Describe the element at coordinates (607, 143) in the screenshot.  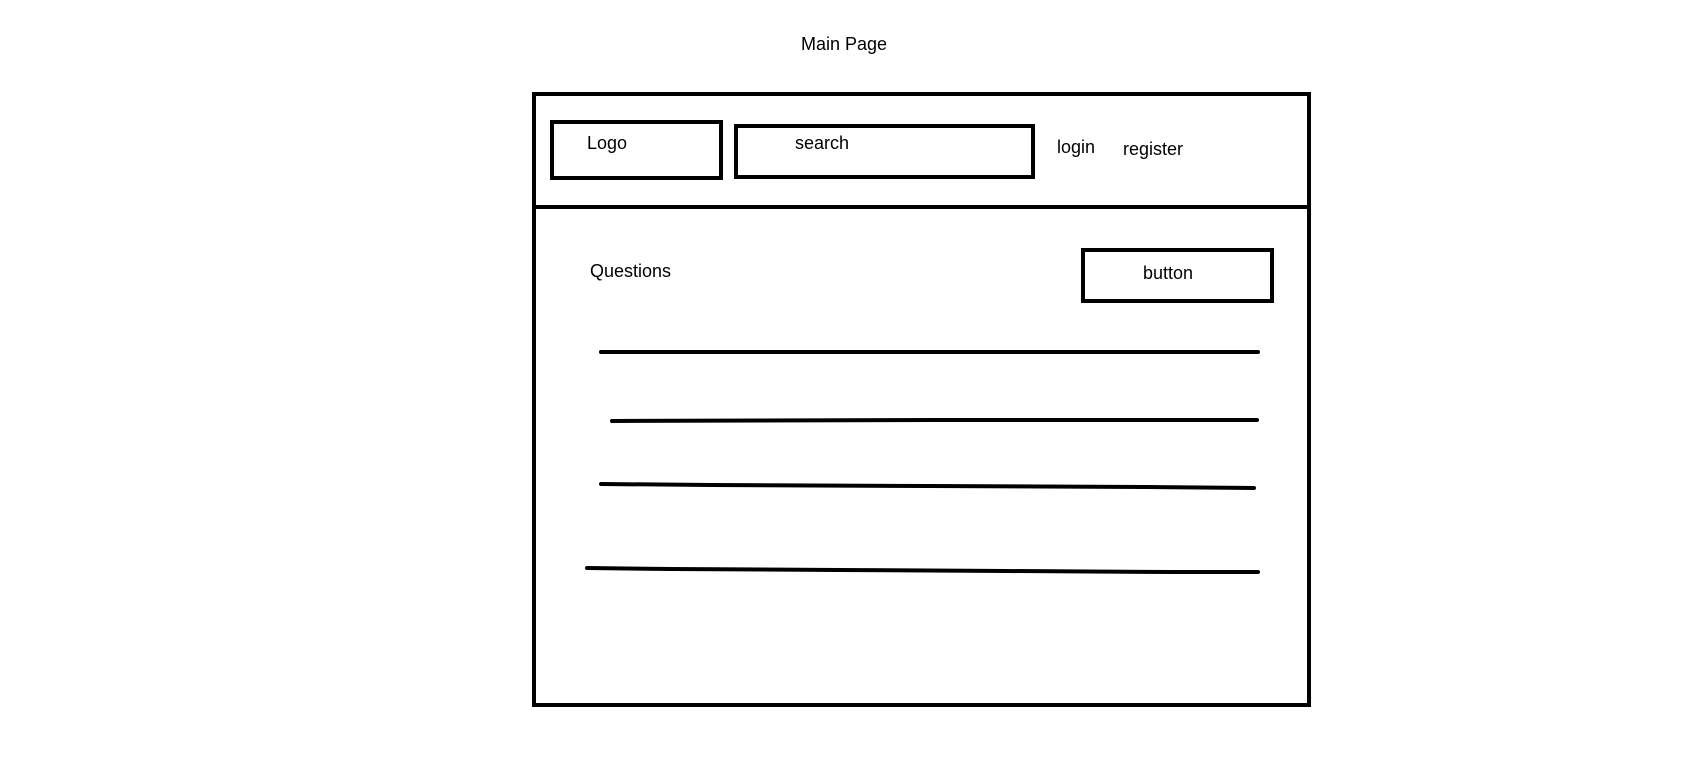
I see `logo-label: Logo` at that location.